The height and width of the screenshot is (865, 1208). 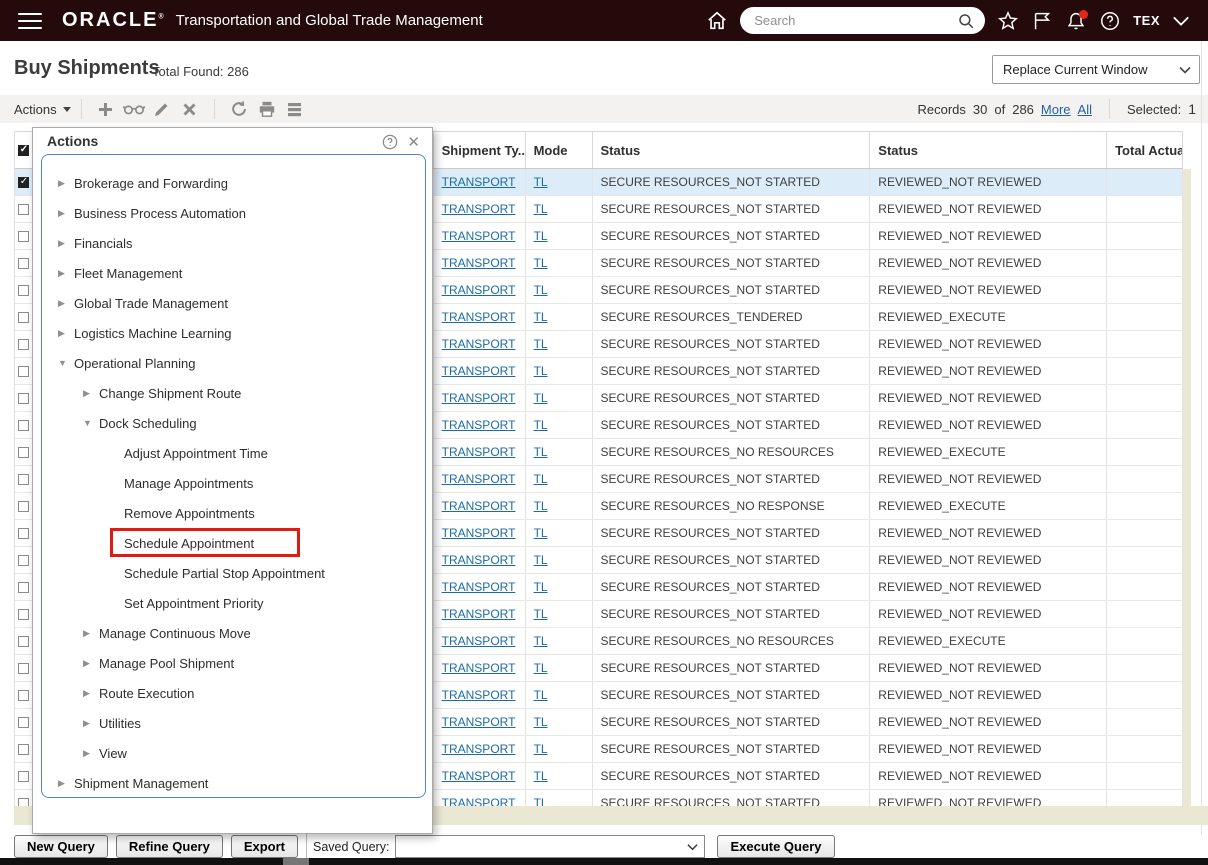 I want to click on actions-menu-item: Set Appointment Priority, so click(x=233, y=603).